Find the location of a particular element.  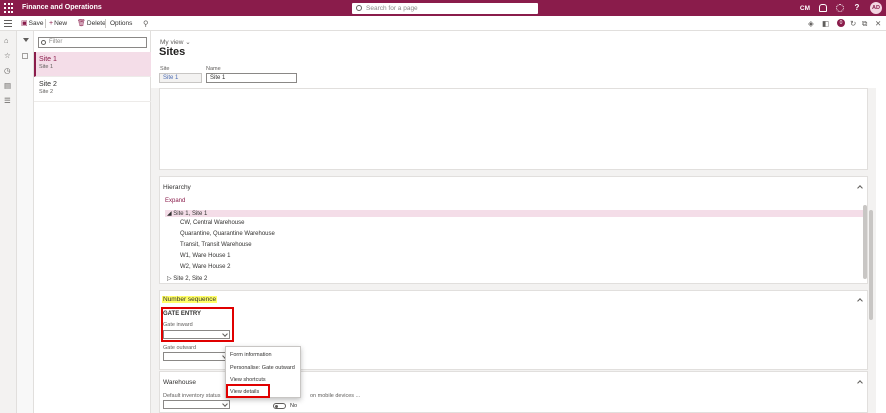

action-pane: ▣Save +New 🗑Delete Options ⚲ ◈ ◧ 0 ↻ ⧉ ✕ is located at coordinates (443, 23).